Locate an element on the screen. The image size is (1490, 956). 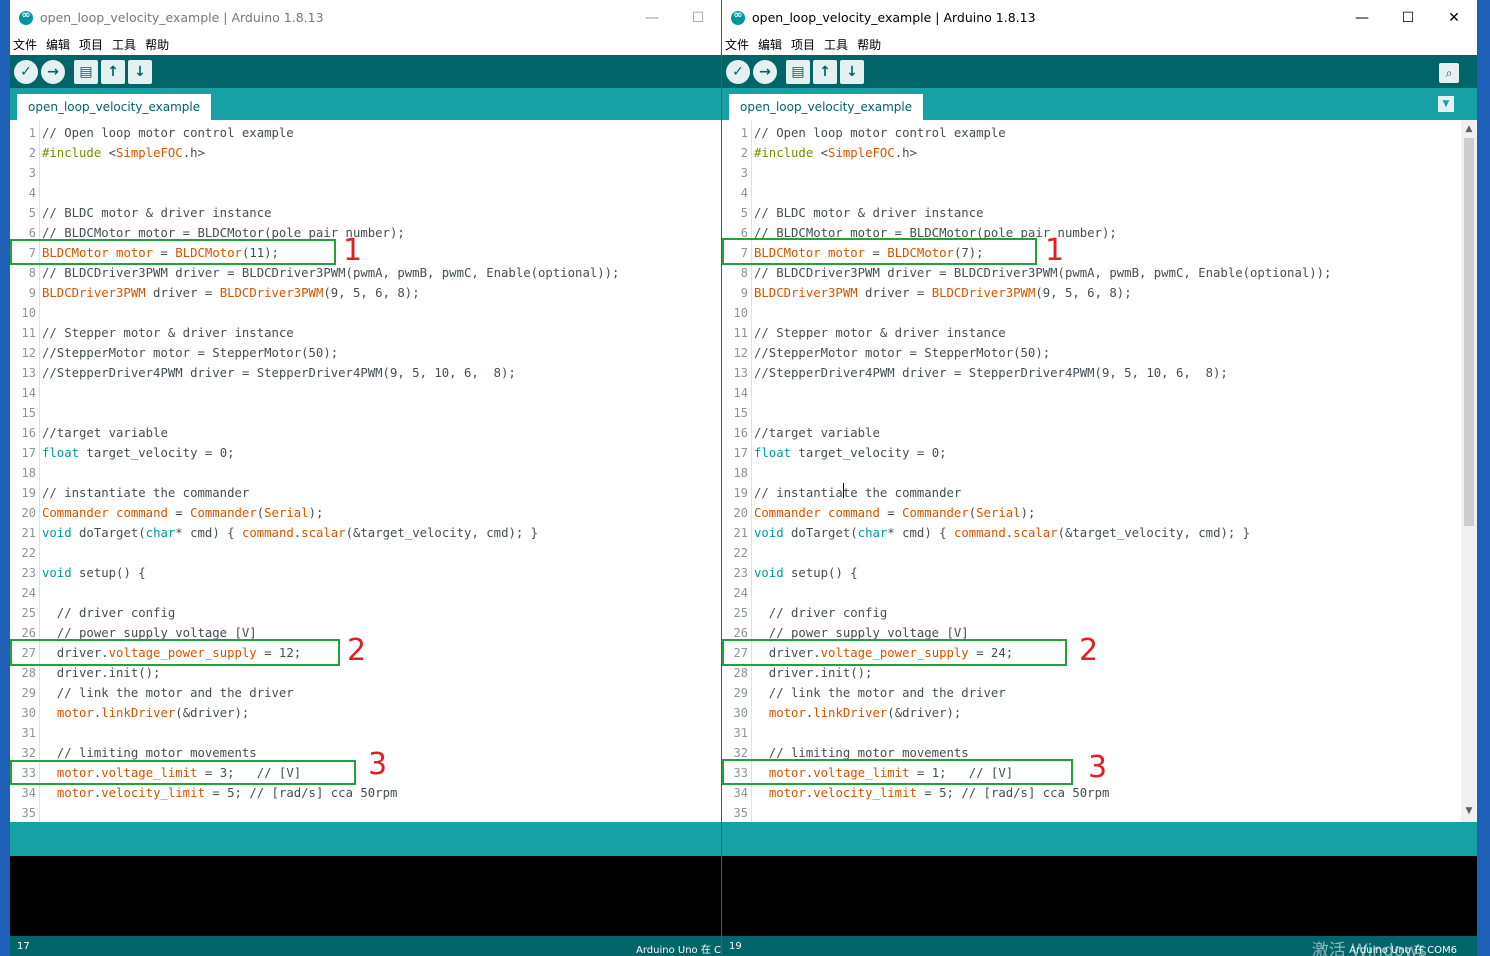
code-text: // Stepper motor & driver instance is located at coordinates (880, 333).